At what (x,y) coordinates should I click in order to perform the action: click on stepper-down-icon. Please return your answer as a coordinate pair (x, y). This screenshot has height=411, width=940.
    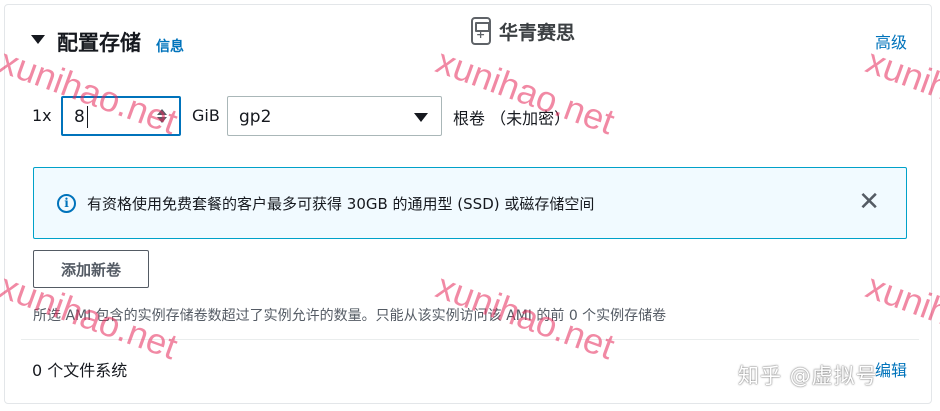
    Looking at the image, I should click on (162, 120).